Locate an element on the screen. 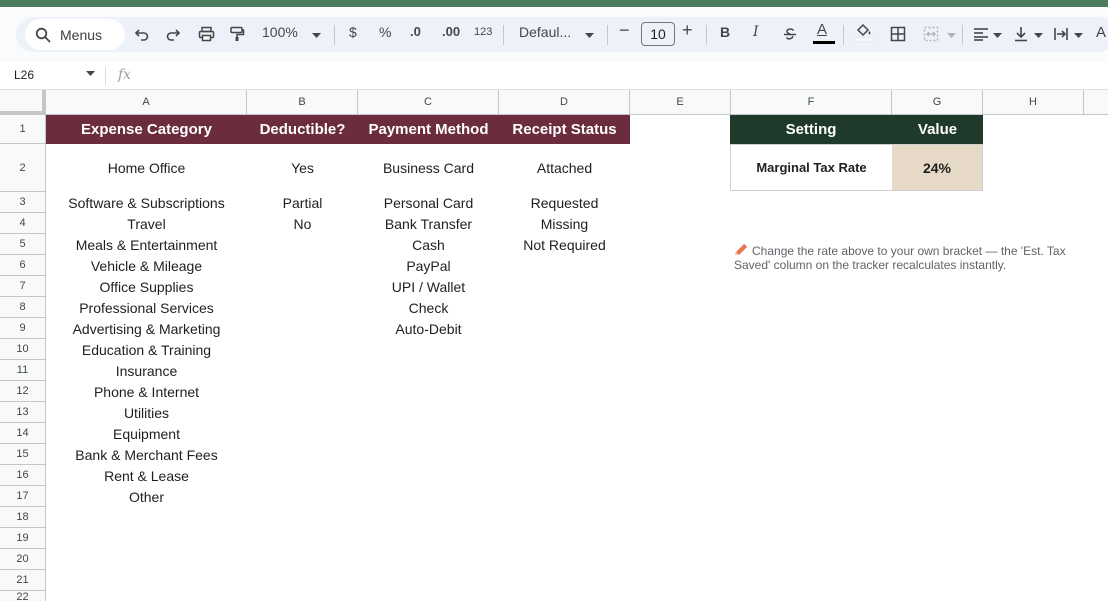 This screenshot has width=1108, height=601. deductible-cell: Yes is located at coordinates (302, 168).